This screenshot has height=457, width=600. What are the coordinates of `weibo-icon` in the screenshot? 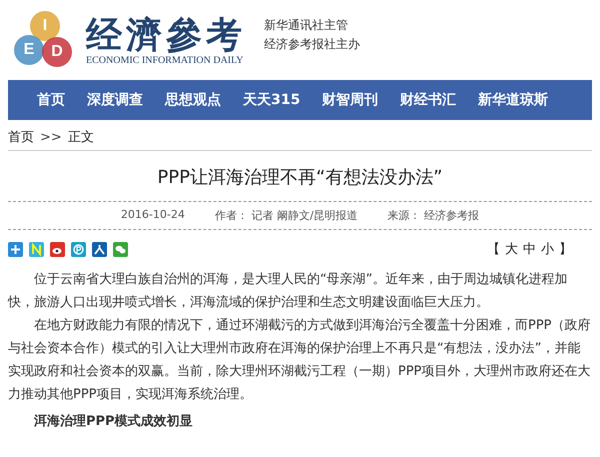 It's located at (57, 249).